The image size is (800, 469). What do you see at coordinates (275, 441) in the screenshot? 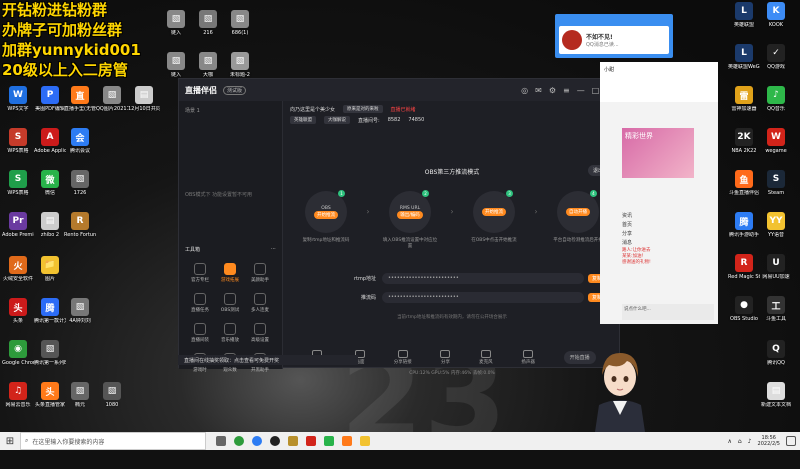
I see `obs-icon` at bounding box center [275, 441].